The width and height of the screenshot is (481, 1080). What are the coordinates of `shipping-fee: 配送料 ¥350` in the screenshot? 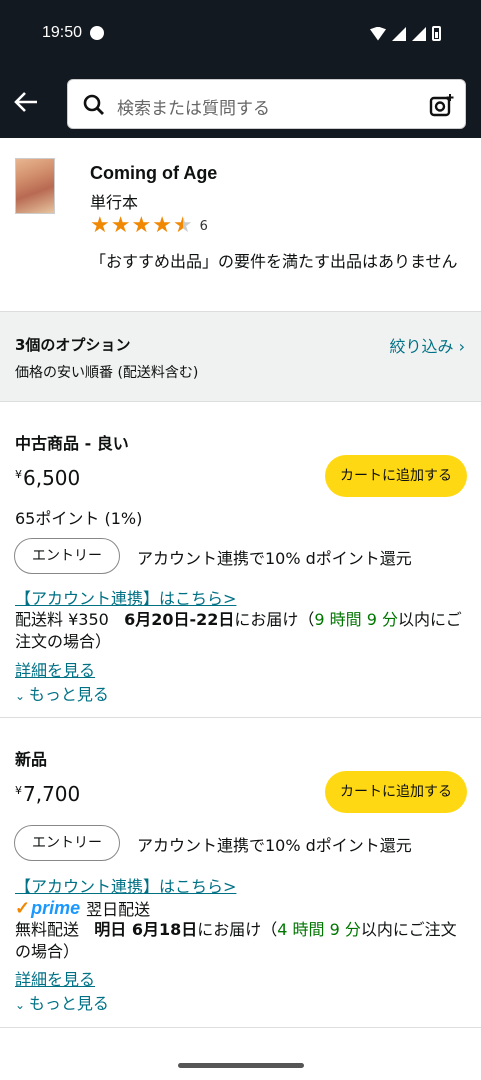 It's located at (62, 619).